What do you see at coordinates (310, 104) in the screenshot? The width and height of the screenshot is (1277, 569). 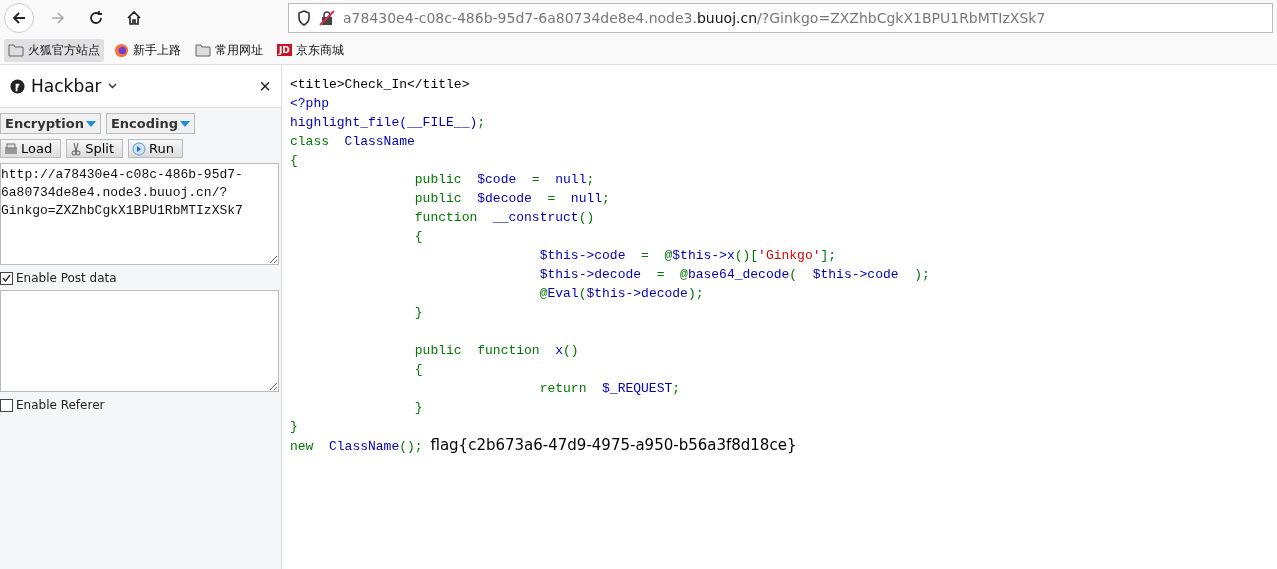 I see `code-line: <?php` at bounding box center [310, 104].